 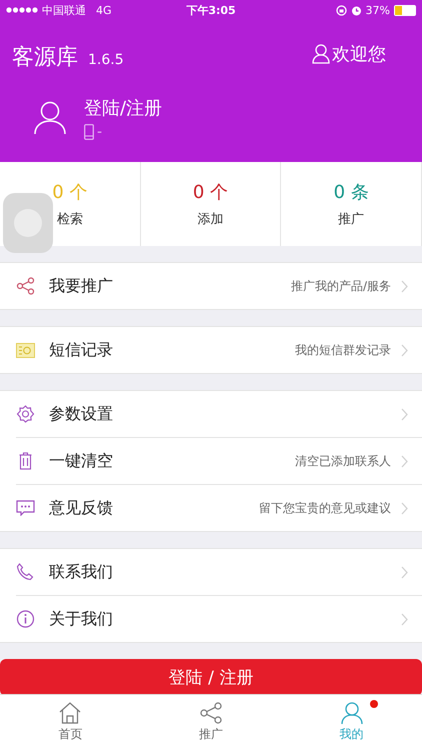 I want to click on menu-item: 关于我们, so click(x=219, y=618).